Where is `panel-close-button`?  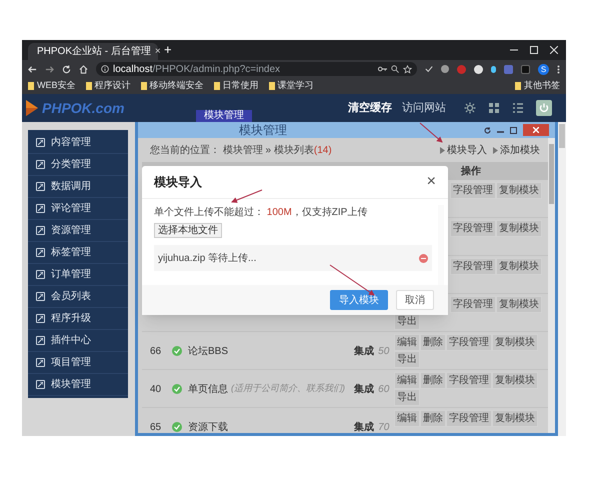
panel-close-button is located at coordinates (536, 130).